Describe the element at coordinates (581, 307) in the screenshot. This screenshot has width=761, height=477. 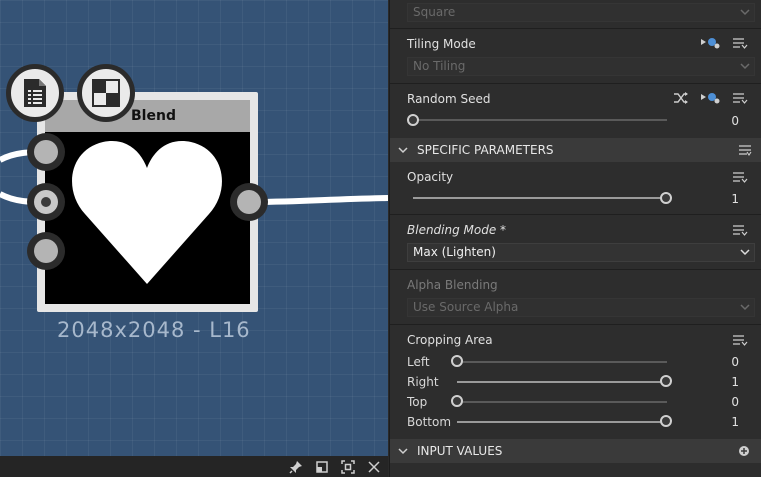
I see `alpha-blending-dropdown: Use Source Alpha` at that location.